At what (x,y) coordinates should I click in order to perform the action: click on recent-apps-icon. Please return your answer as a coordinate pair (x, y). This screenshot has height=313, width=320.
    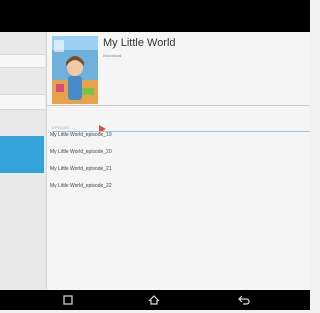
    Looking at the image, I should click on (68, 300).